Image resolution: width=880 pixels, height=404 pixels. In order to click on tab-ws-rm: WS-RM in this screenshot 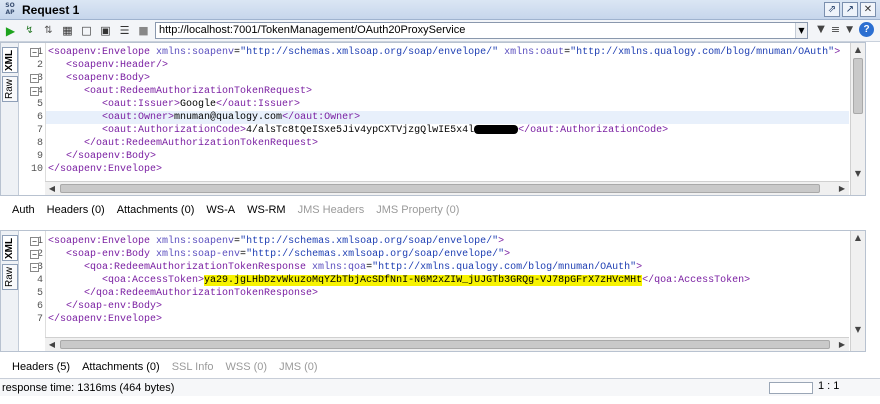, I will do `click(266, 210)`.